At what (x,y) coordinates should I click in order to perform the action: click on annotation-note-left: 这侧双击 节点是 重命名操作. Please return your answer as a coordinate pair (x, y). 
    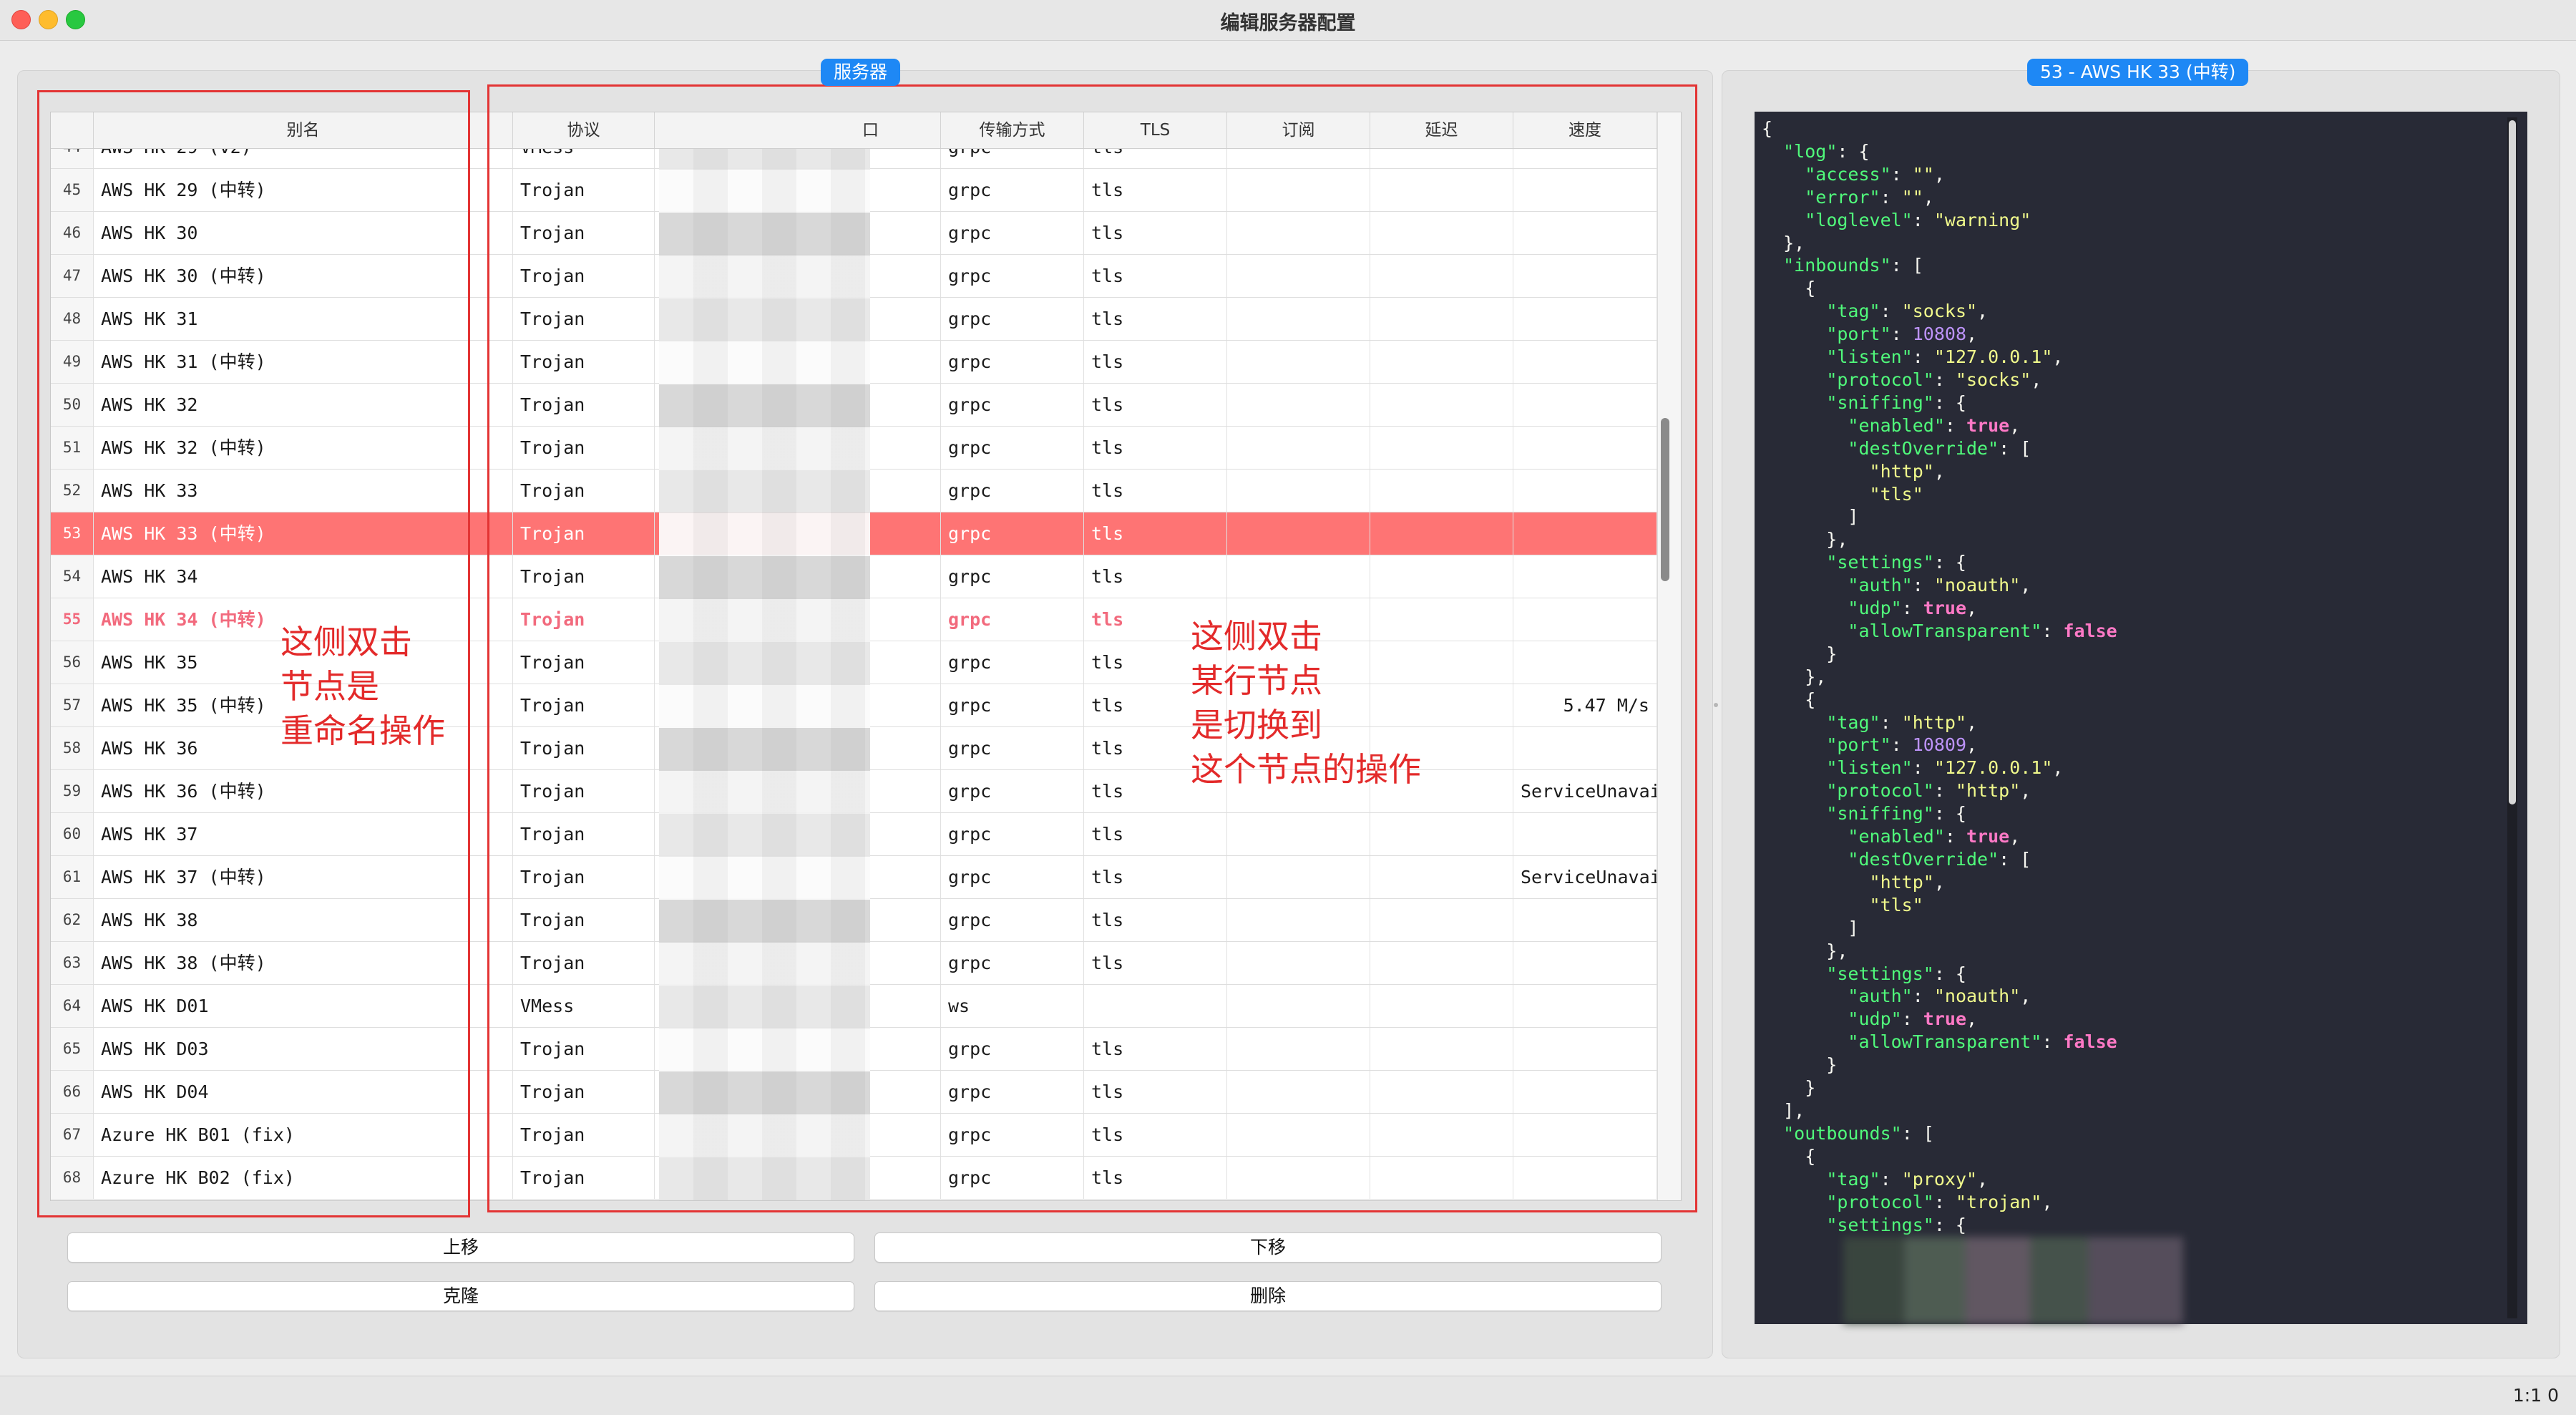
    Looking at the image, I should click on (362, 686).